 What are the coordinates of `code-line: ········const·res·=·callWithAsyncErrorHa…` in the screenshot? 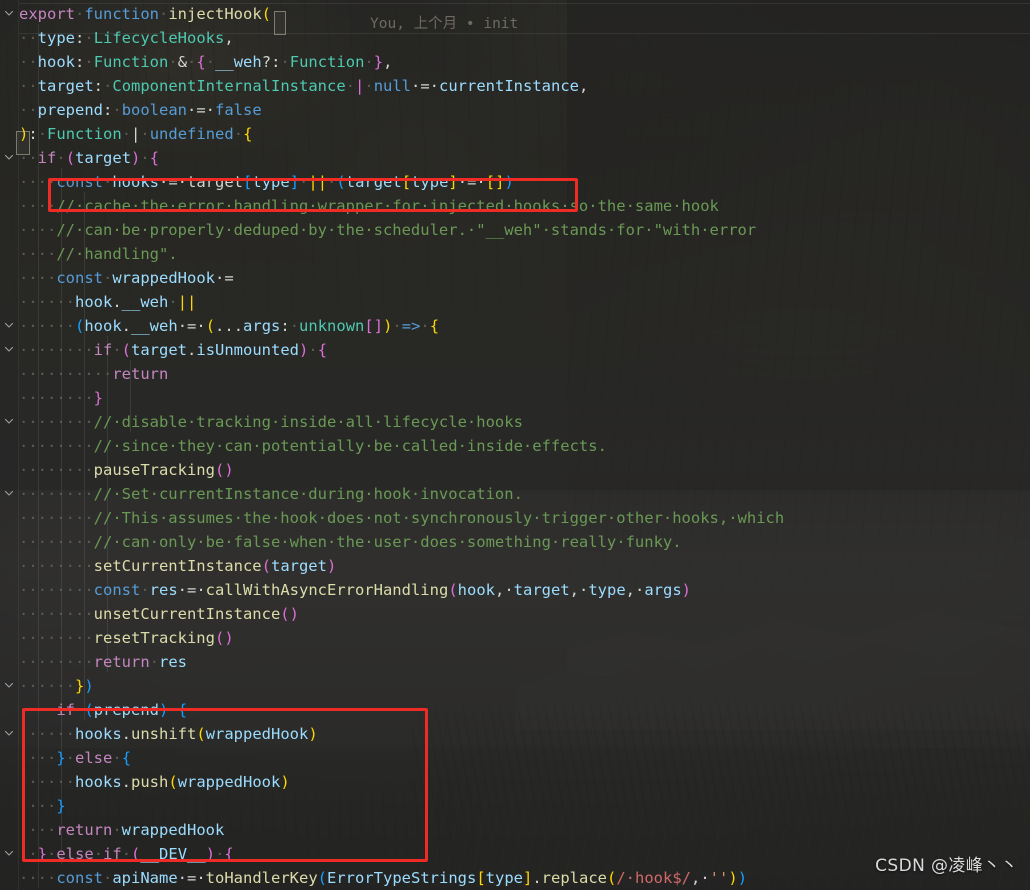 It's located at (355, 590).